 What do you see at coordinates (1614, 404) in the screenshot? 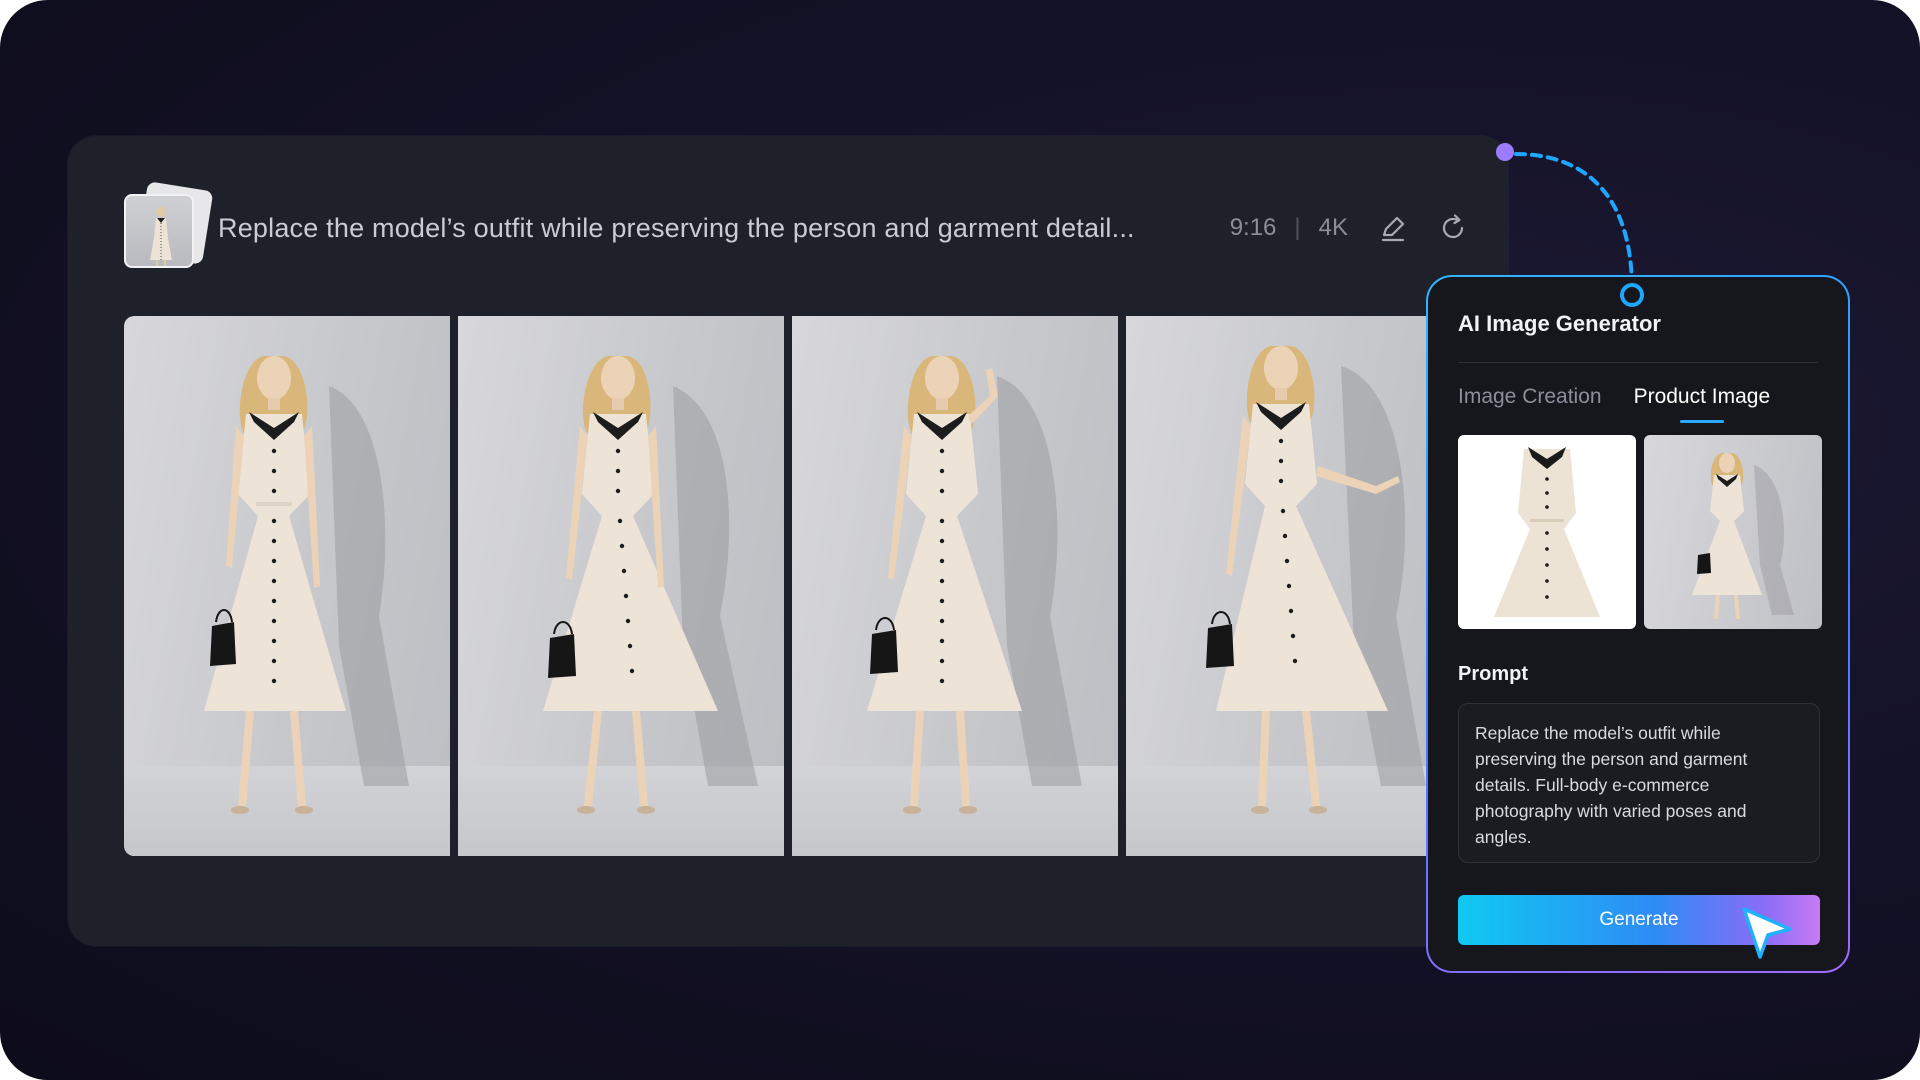
I see `generator-tabs: Image Creation Product Image` at bounding box center [1614, 404].